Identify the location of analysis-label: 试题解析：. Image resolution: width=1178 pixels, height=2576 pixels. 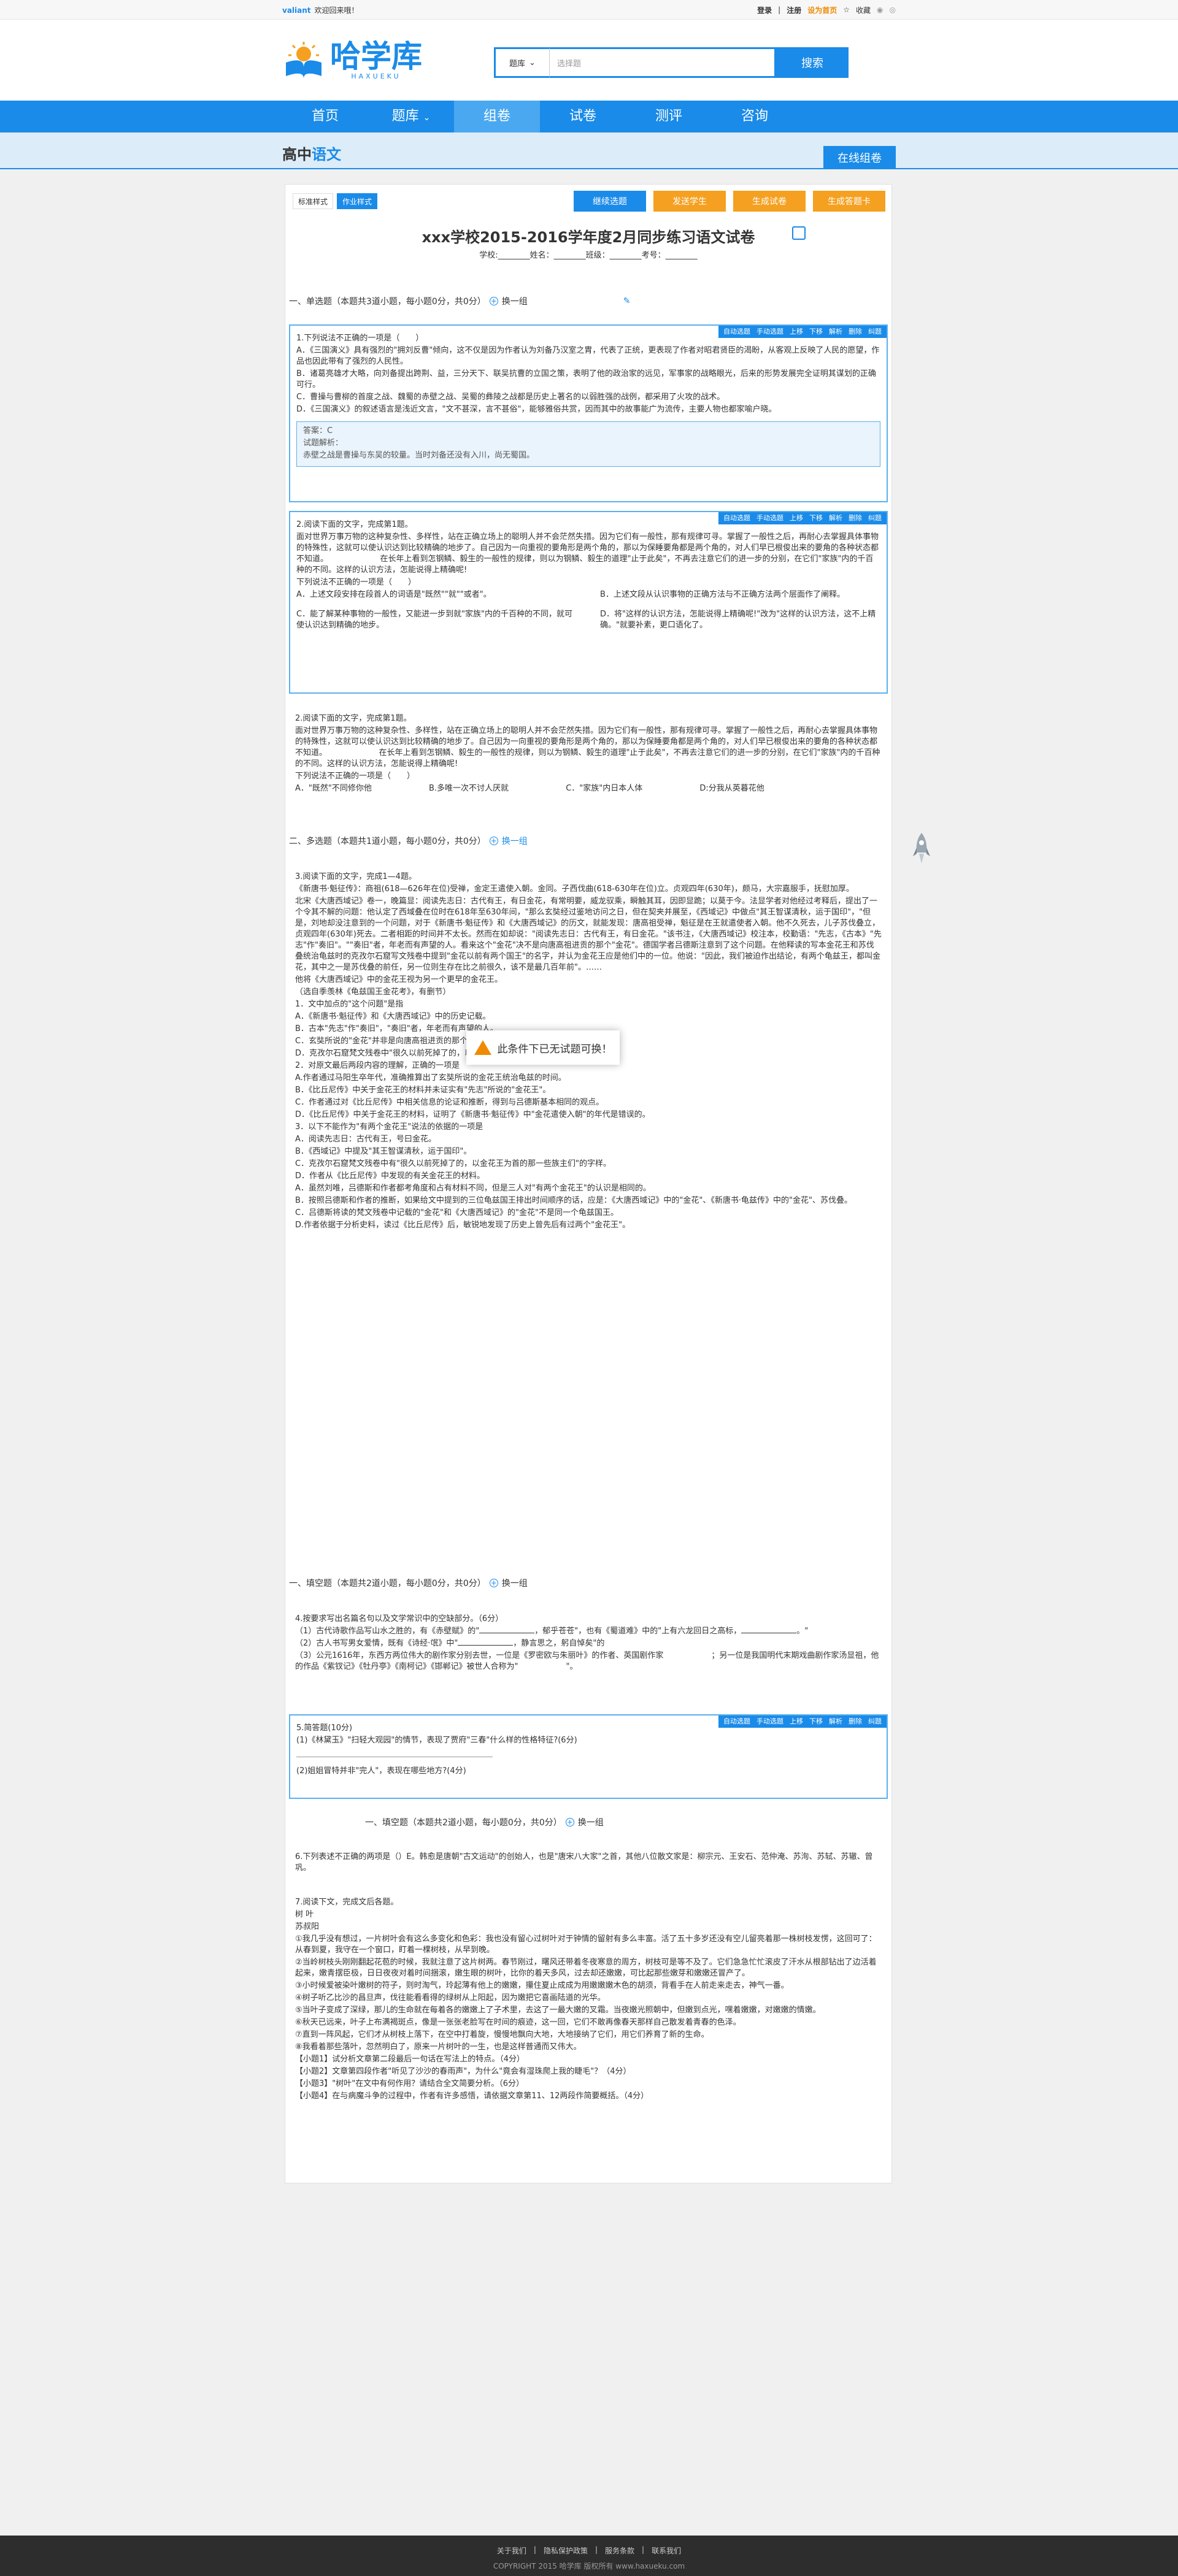
(323, 443).